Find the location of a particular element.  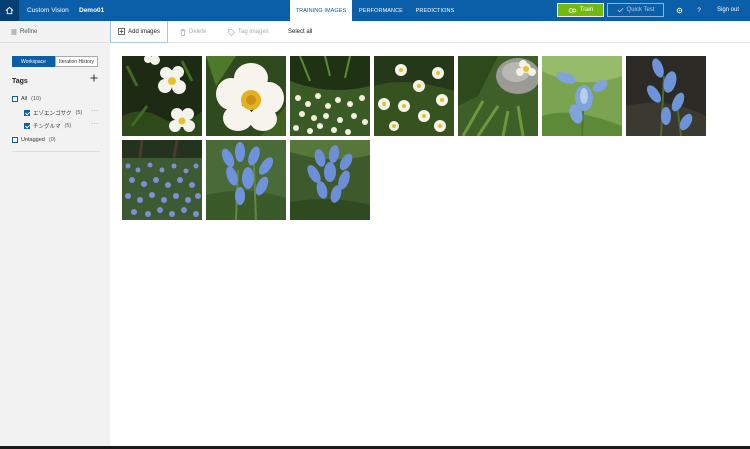

add-tag-button is located at coordinates (94, 79).